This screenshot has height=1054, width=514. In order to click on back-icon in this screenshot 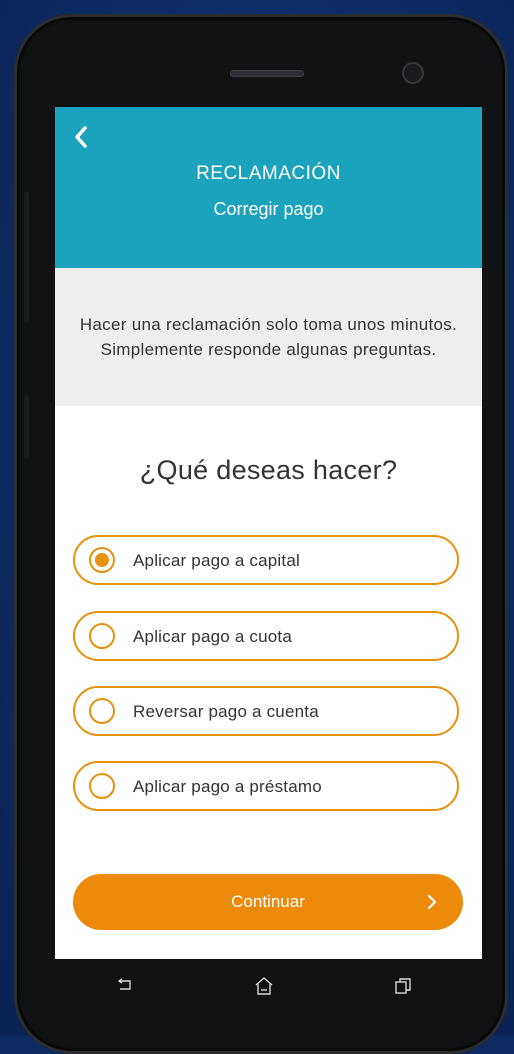, I will do `click(124, 984)`.